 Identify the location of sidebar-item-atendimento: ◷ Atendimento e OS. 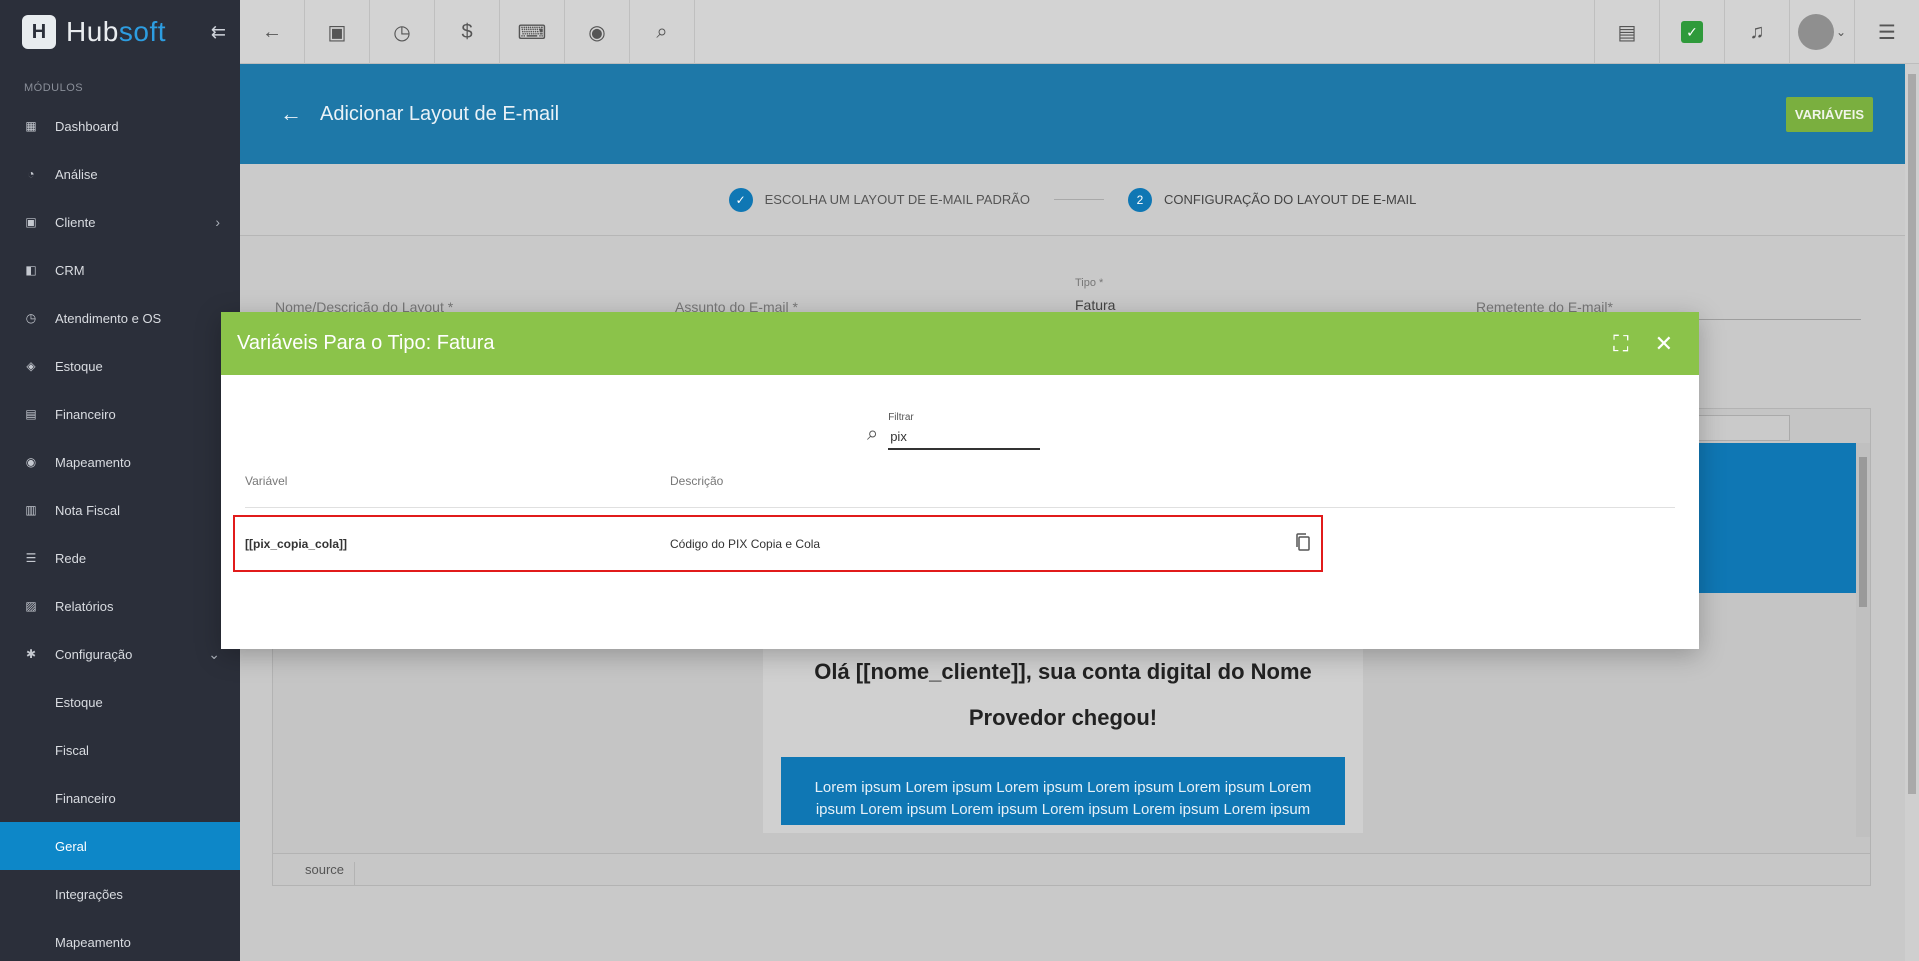
(120, 318).